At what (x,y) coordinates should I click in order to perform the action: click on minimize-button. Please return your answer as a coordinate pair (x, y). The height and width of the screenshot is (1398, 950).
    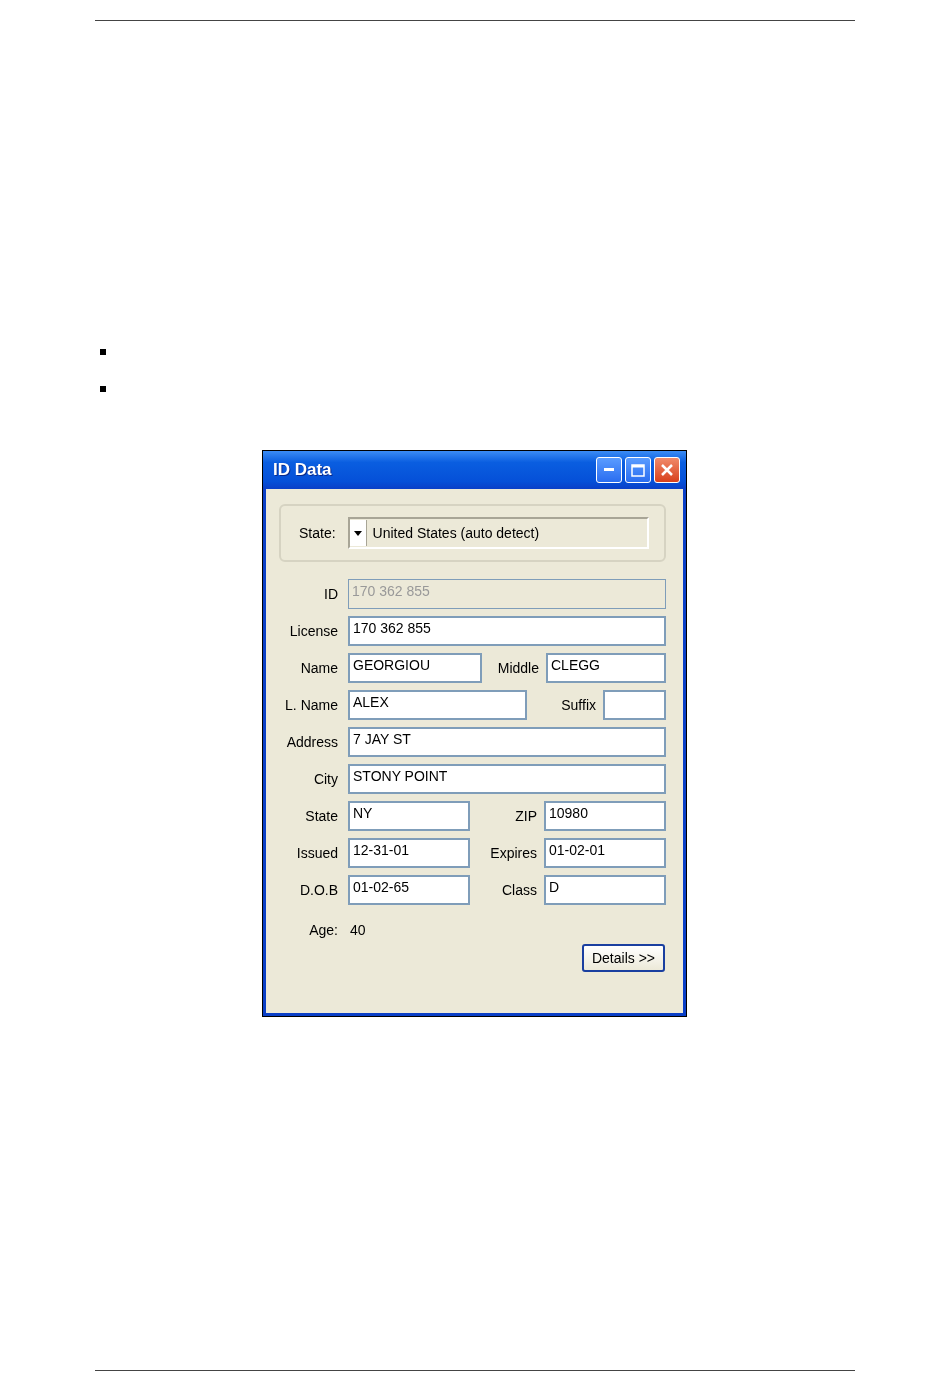
    Looking at the image, I should click on (609, 470).